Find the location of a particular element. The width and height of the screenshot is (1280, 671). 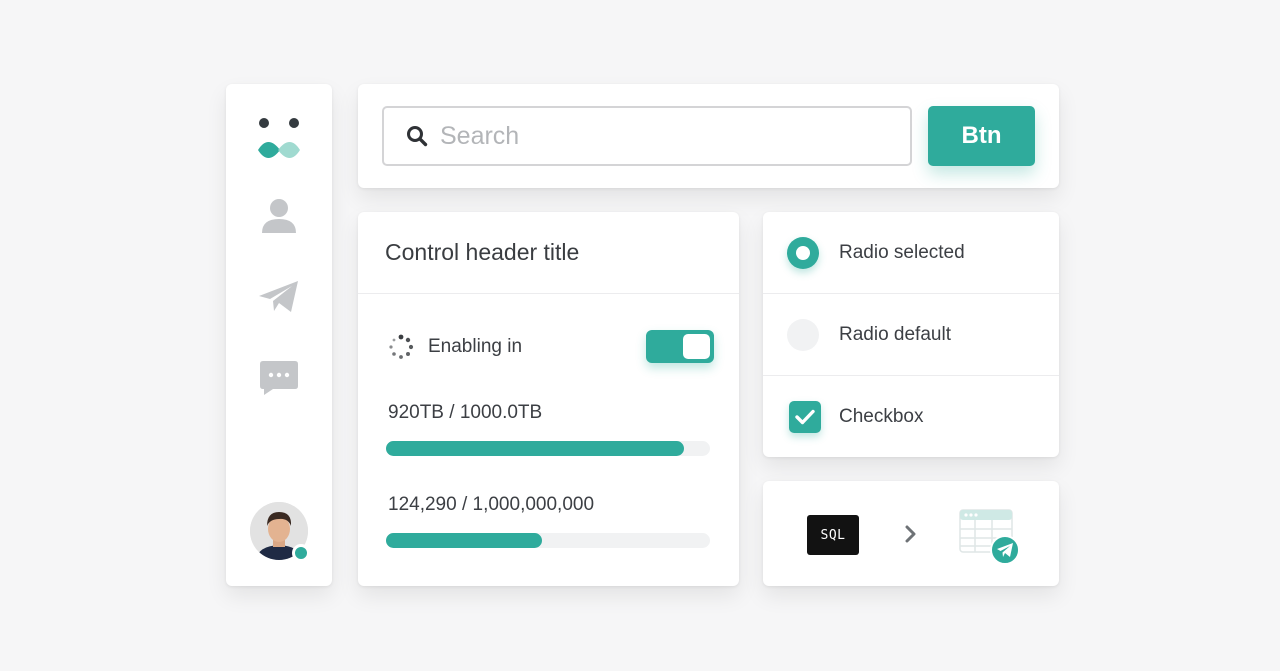

radio-selected-label: Radio selected is located at coordinates (902, 252).